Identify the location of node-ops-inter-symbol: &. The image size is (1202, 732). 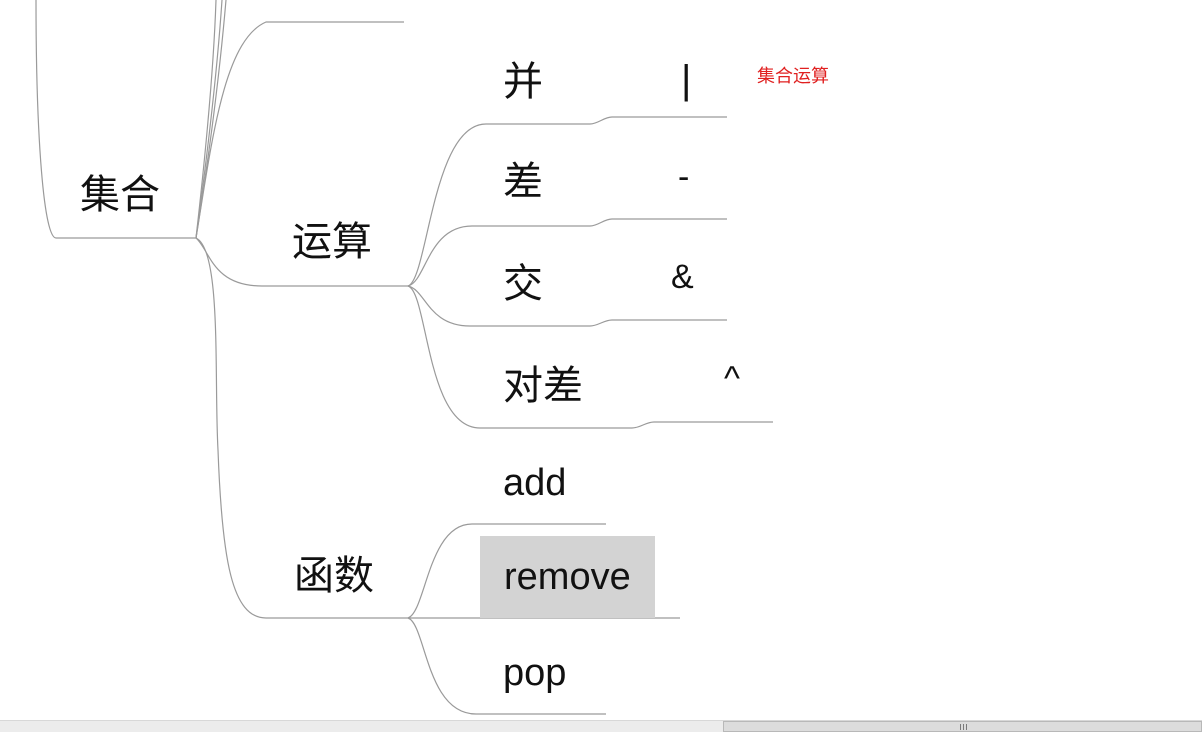
(682, 277).